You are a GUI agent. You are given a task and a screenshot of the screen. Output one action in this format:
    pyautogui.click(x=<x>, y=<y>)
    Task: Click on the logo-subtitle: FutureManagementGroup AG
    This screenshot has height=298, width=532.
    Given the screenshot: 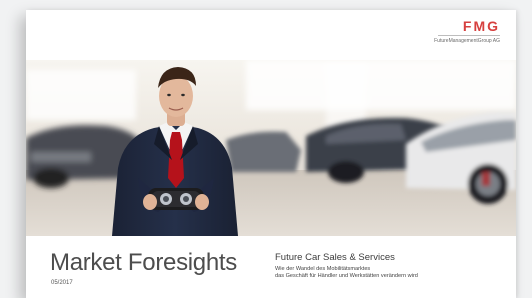 What is the action you would take?
    pyautogui.click(x=467, y=41)
    